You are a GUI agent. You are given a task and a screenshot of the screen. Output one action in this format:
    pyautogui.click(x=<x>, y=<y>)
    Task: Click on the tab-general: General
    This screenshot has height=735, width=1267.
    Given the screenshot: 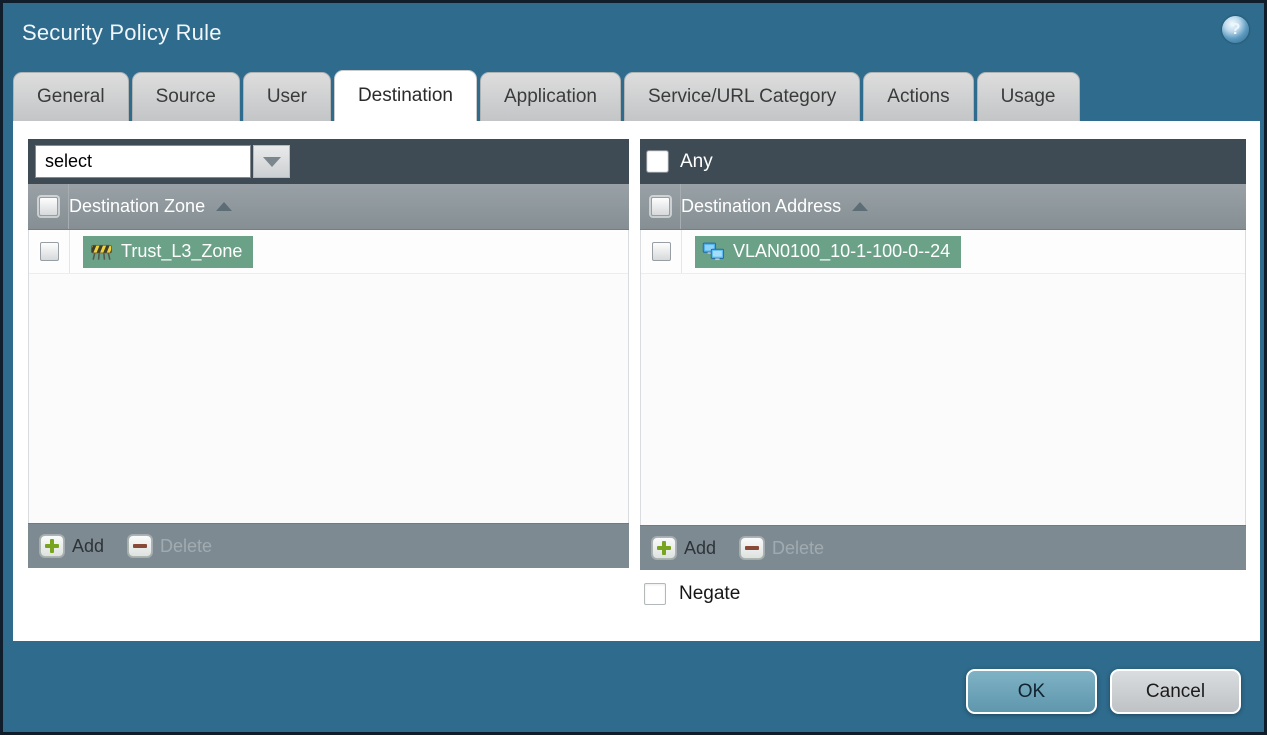 What is the action you would take?
    pyautogui.click(x=71, y=96)
    